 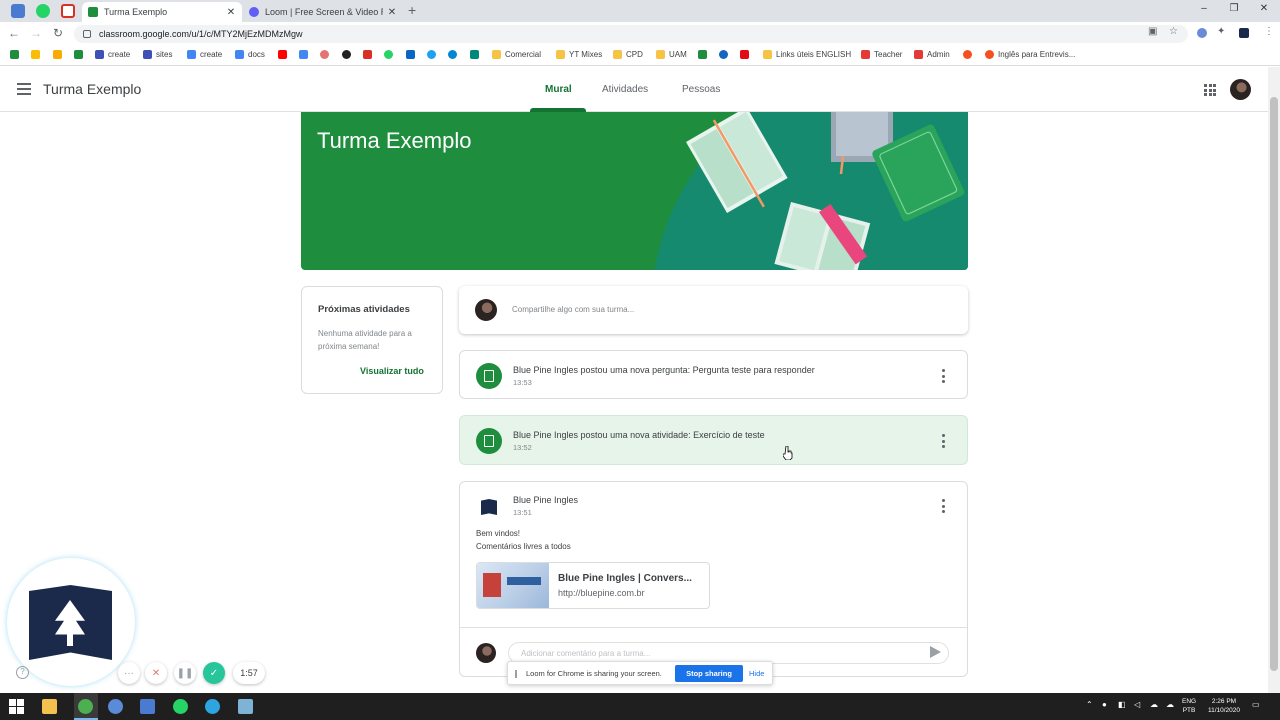 What do you see at coordinates (938, 54) in the screenshot?
I see `bookmark-label: Admin` at bounding box center [938, 54].